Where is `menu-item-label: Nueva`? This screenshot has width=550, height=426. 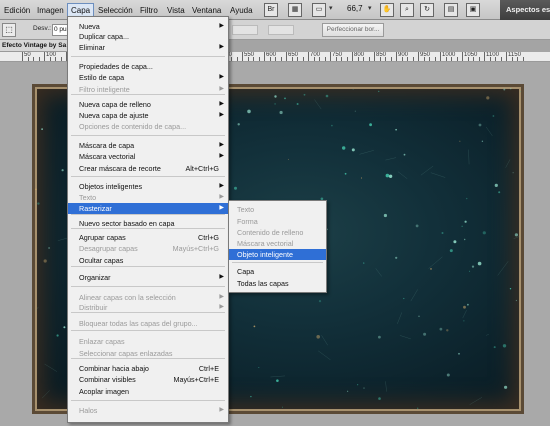
menu-item-label: Nueva is located at coordinates (89, 26).